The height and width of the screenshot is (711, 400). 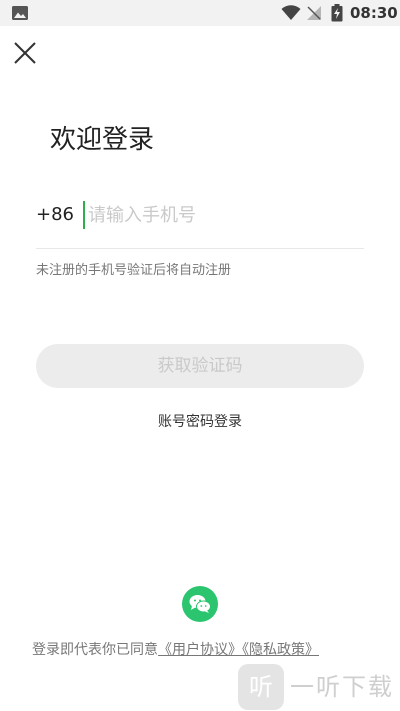 I want to click on get-code-button: 获取验证码, so click(x=200, y=366).